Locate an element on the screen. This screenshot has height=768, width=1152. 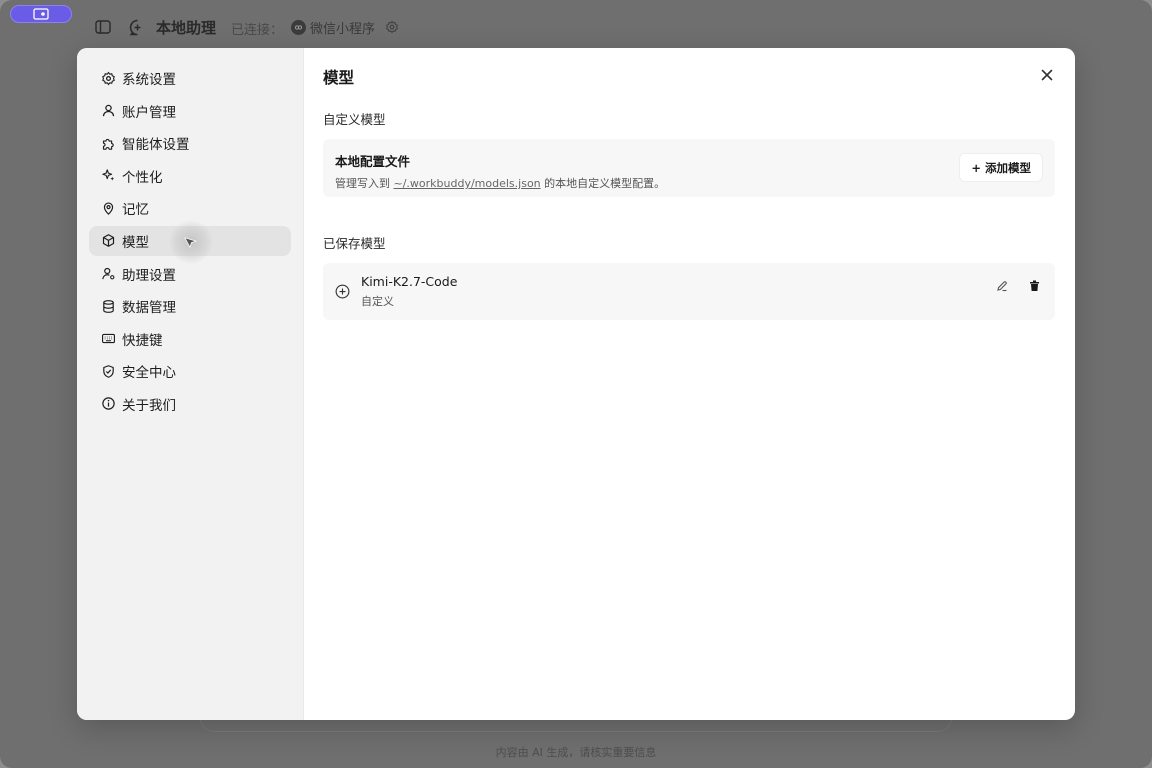
connection-settings-icon is located at coordinates (392, 27).